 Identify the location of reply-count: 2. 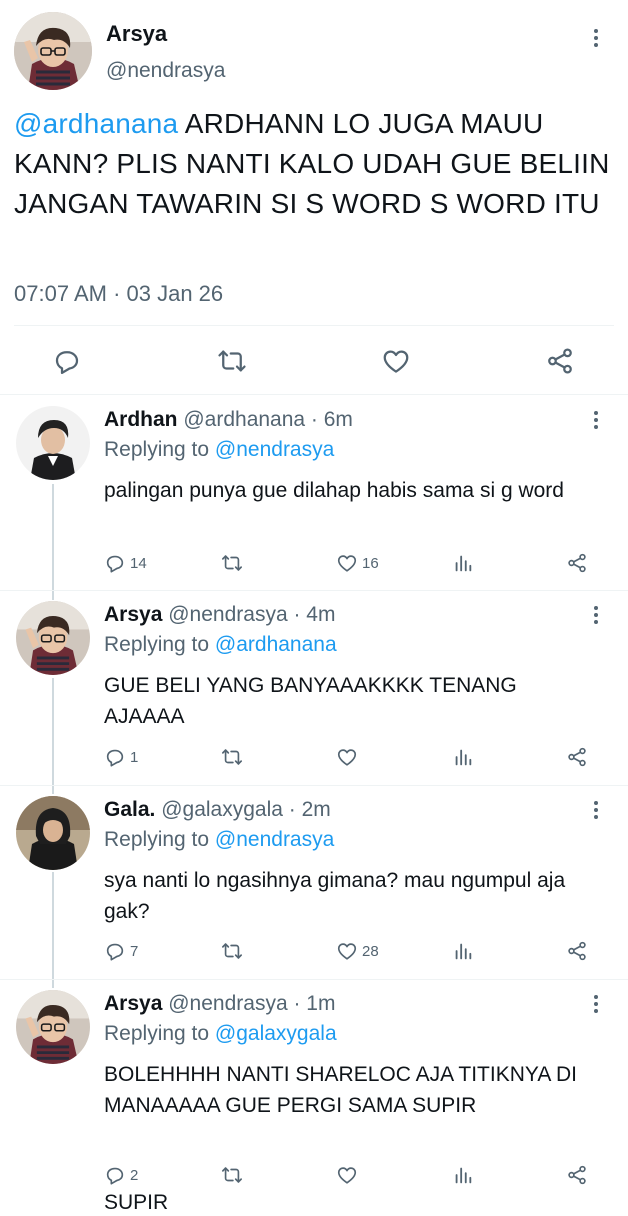
(134, 1175).